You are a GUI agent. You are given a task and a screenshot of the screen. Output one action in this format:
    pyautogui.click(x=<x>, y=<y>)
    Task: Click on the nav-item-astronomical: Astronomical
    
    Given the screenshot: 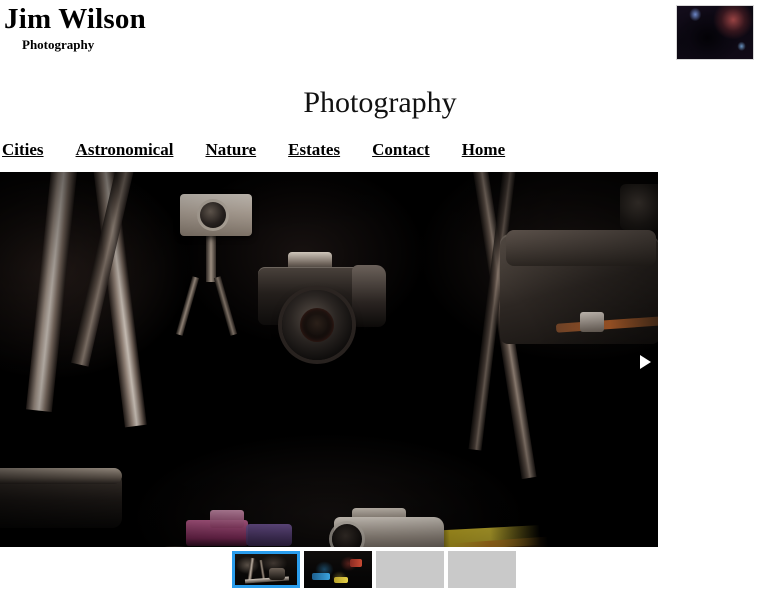 What is the action you would take?
    pyautogui.click(x=125, y=150)
    